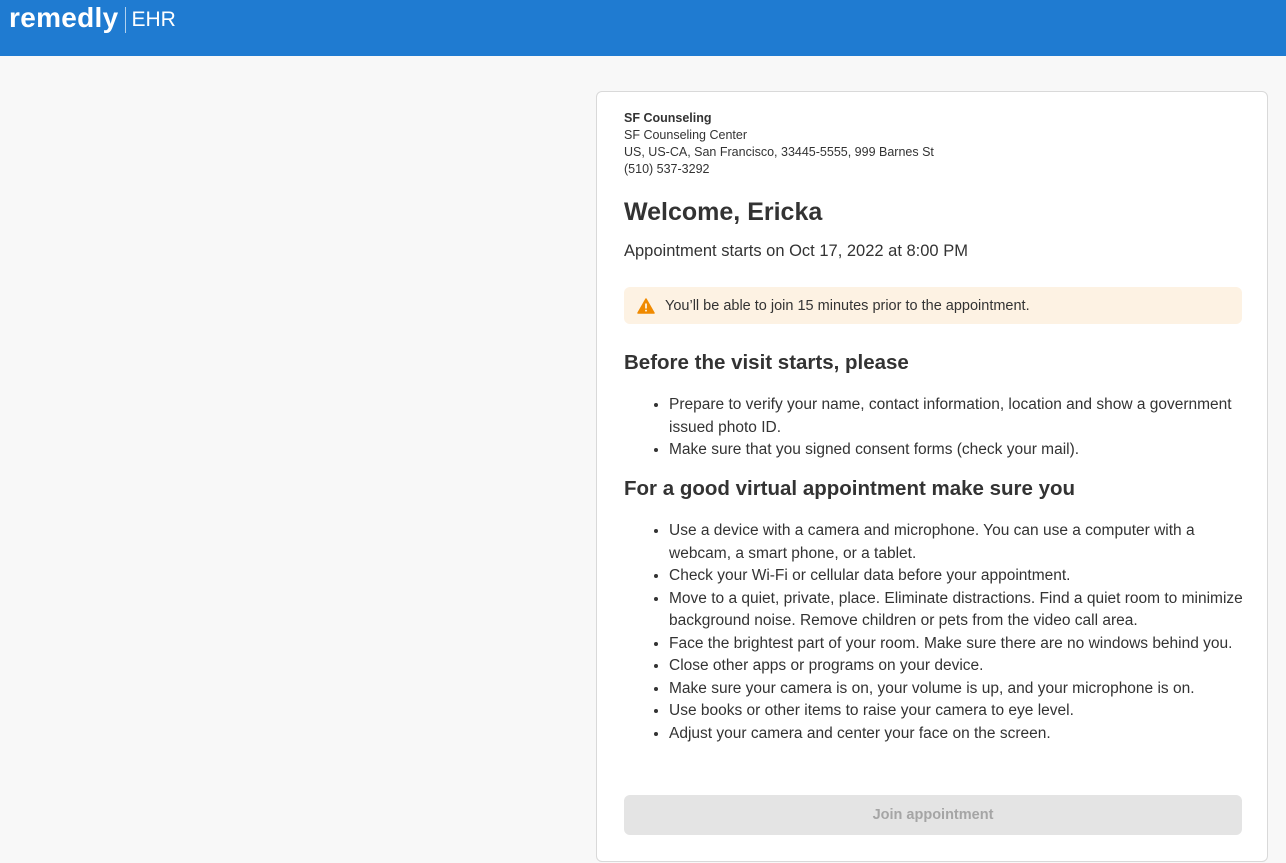 This screenshot has height=863, width=1286. What do you see at coordinates (153, 19) in the screenshot?
I see `logo-sub-text: EHR` at bounding box center [153, 19].